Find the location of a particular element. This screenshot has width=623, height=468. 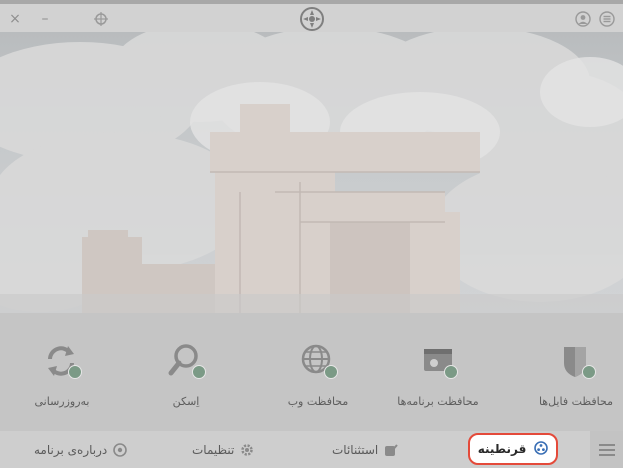

nav-label: قرنطینه is located at coordinates (502, 449).